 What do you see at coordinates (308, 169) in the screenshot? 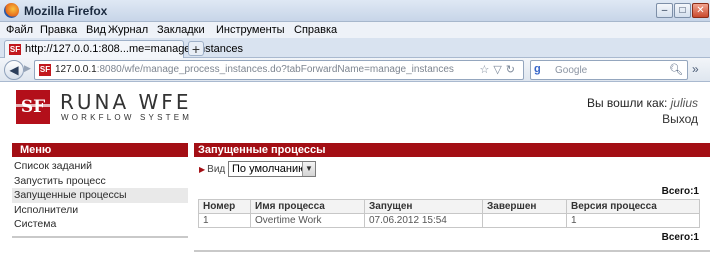
I see `chevron-down-icon: ▼` at bounding box center [308, 169].